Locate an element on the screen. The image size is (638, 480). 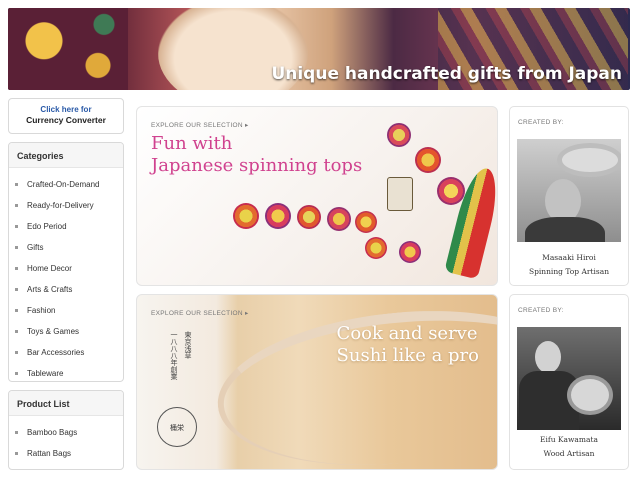
category-item: Edo Period is located at coordinates (69, 226).